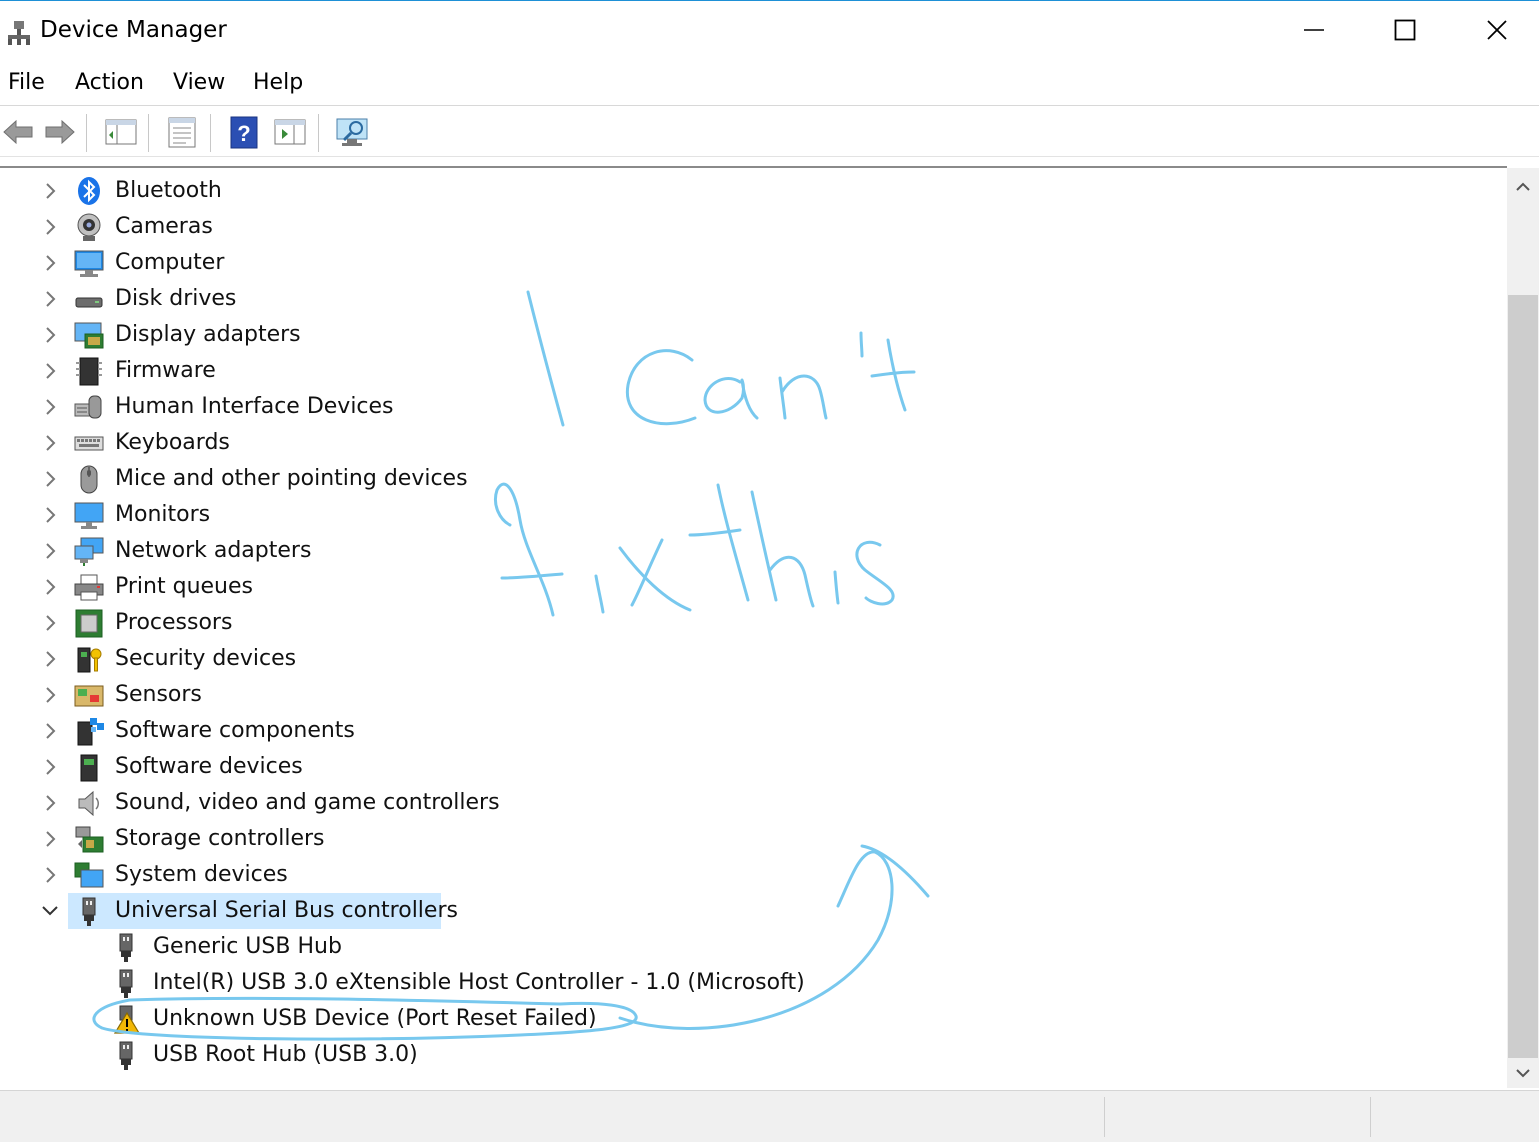 The height and width of the screenshot is (1142, 1539). Describe the element at coordinates (182, 132) in the screenshot. I see `properties-icon` at that location.